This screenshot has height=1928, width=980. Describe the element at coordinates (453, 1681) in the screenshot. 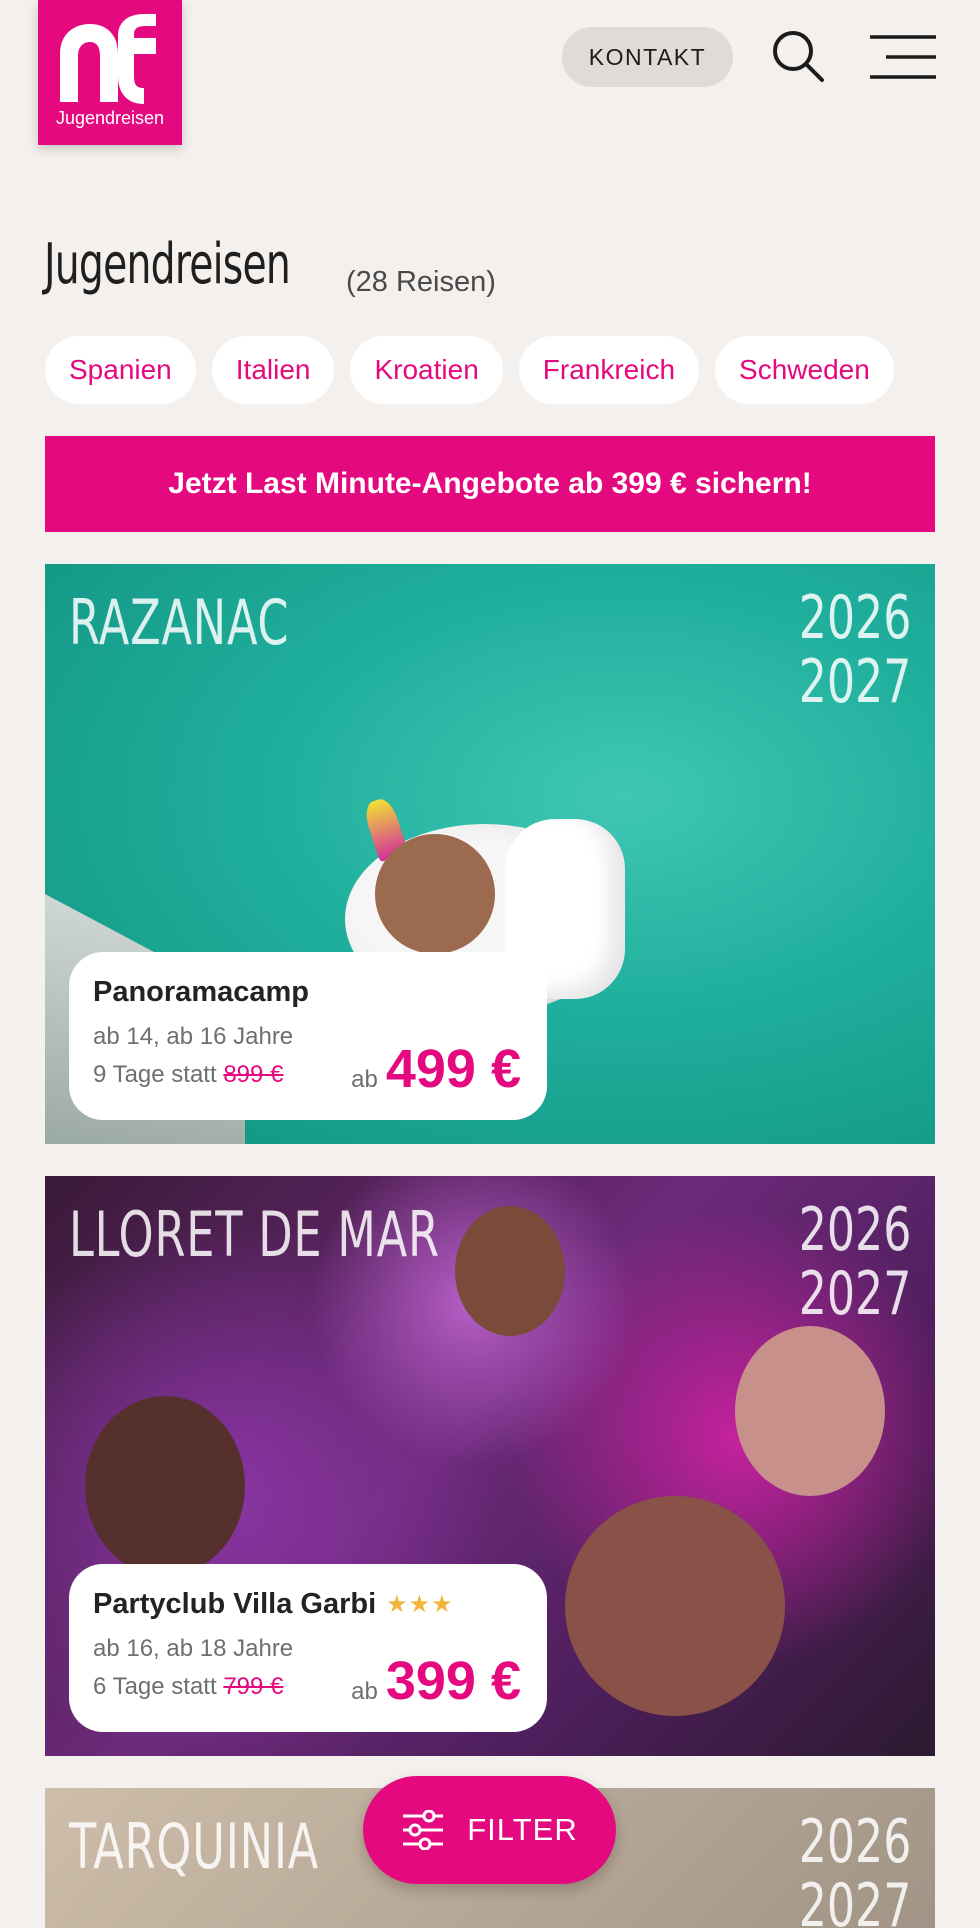

I see `trip-price: 399 €` at that location.